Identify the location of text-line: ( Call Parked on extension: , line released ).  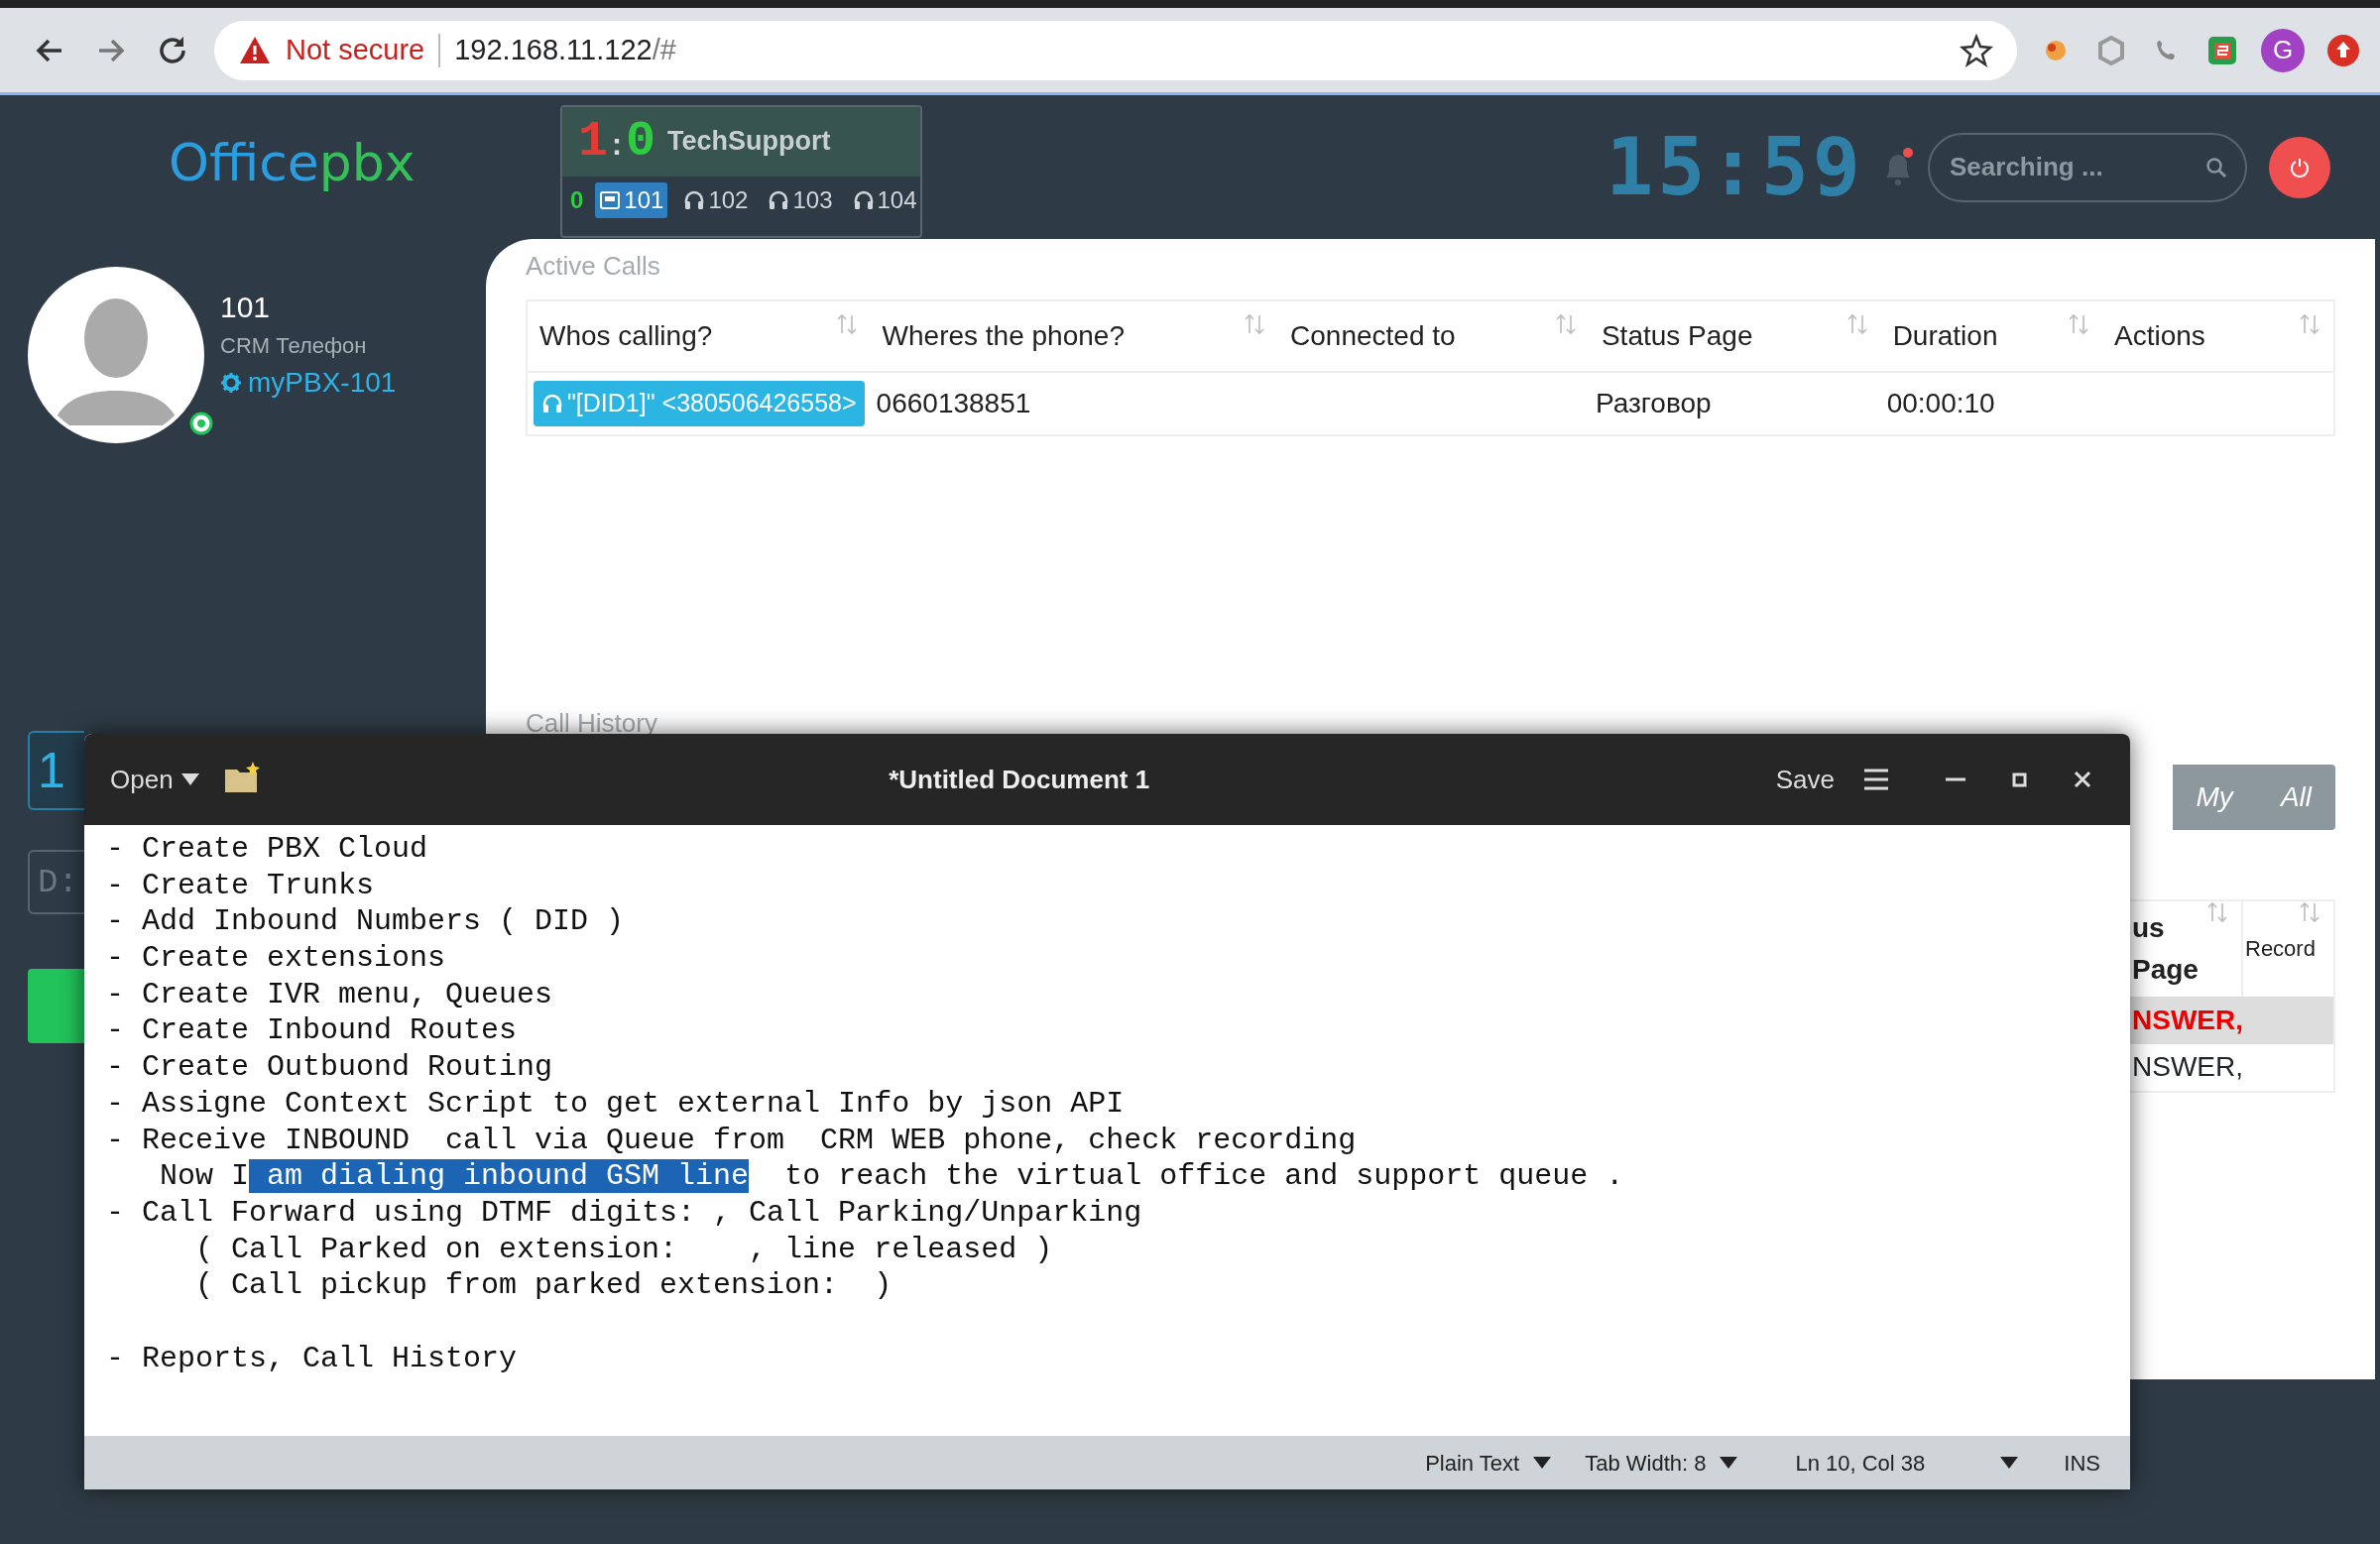
(624, 1249).